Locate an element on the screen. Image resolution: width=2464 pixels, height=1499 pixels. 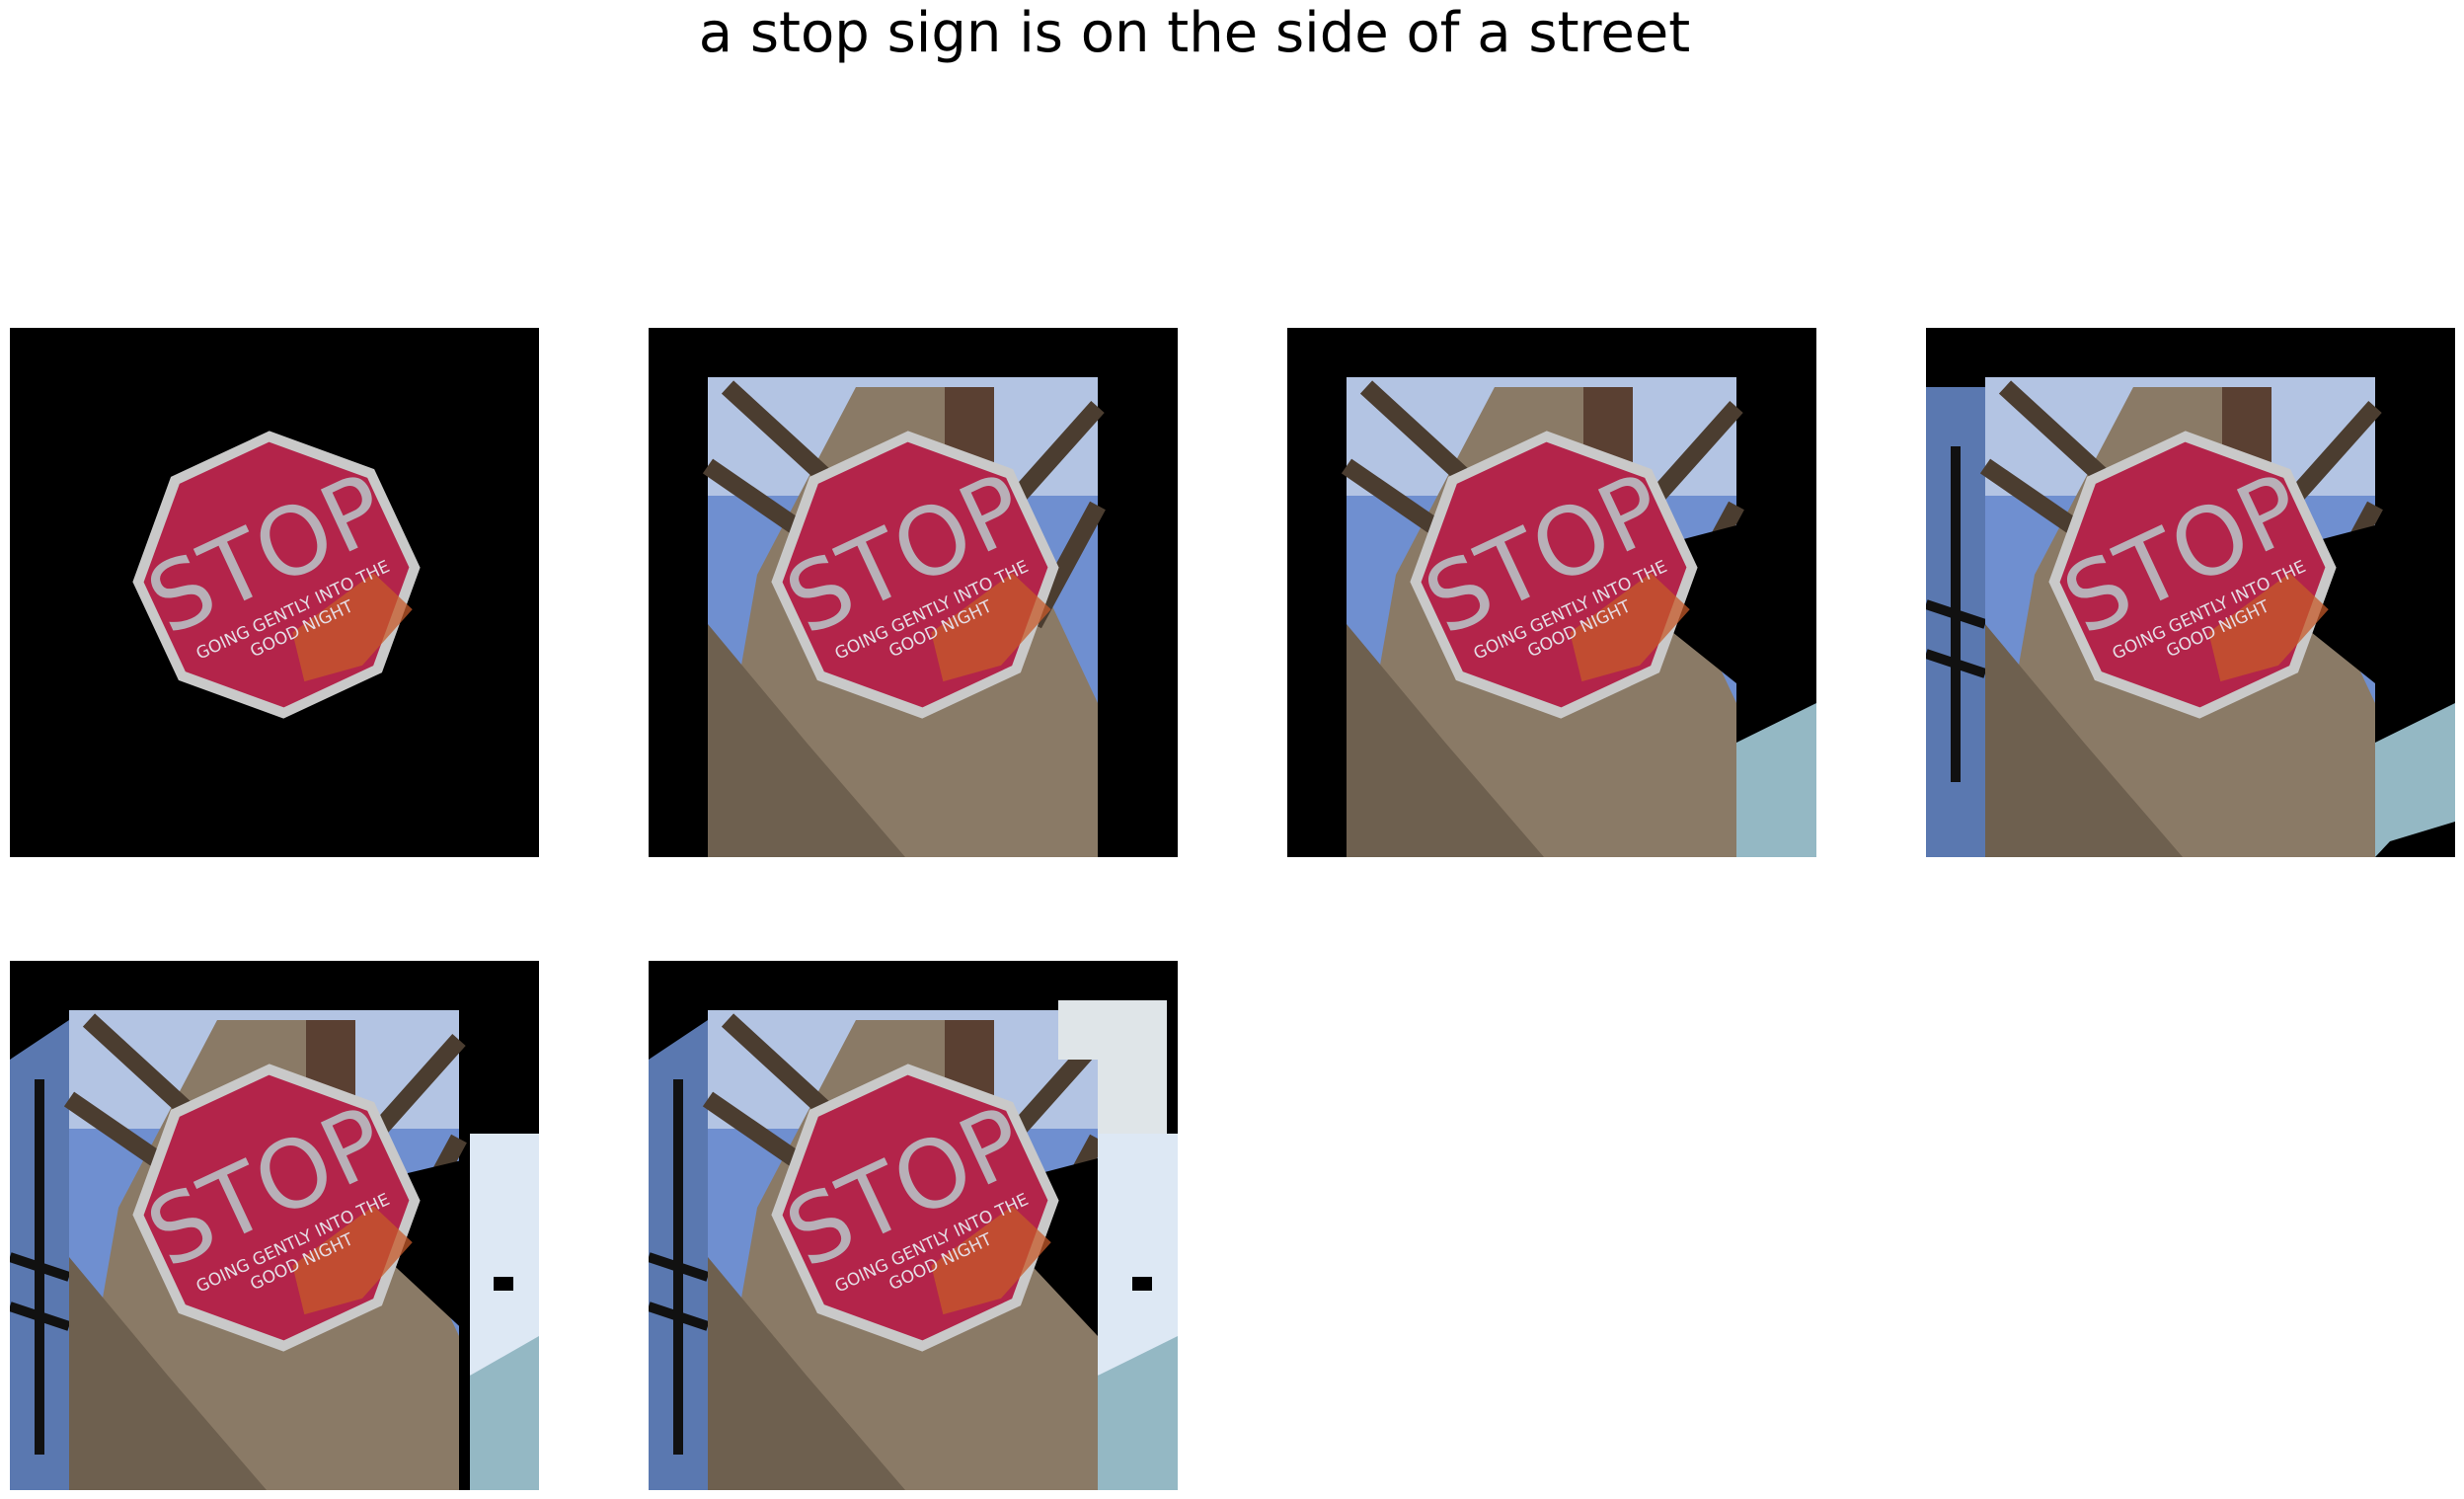
panel-1-image: STOP GOING GENTLY INTO THE GOOD NIGHT is located at coordinates (274, 592).